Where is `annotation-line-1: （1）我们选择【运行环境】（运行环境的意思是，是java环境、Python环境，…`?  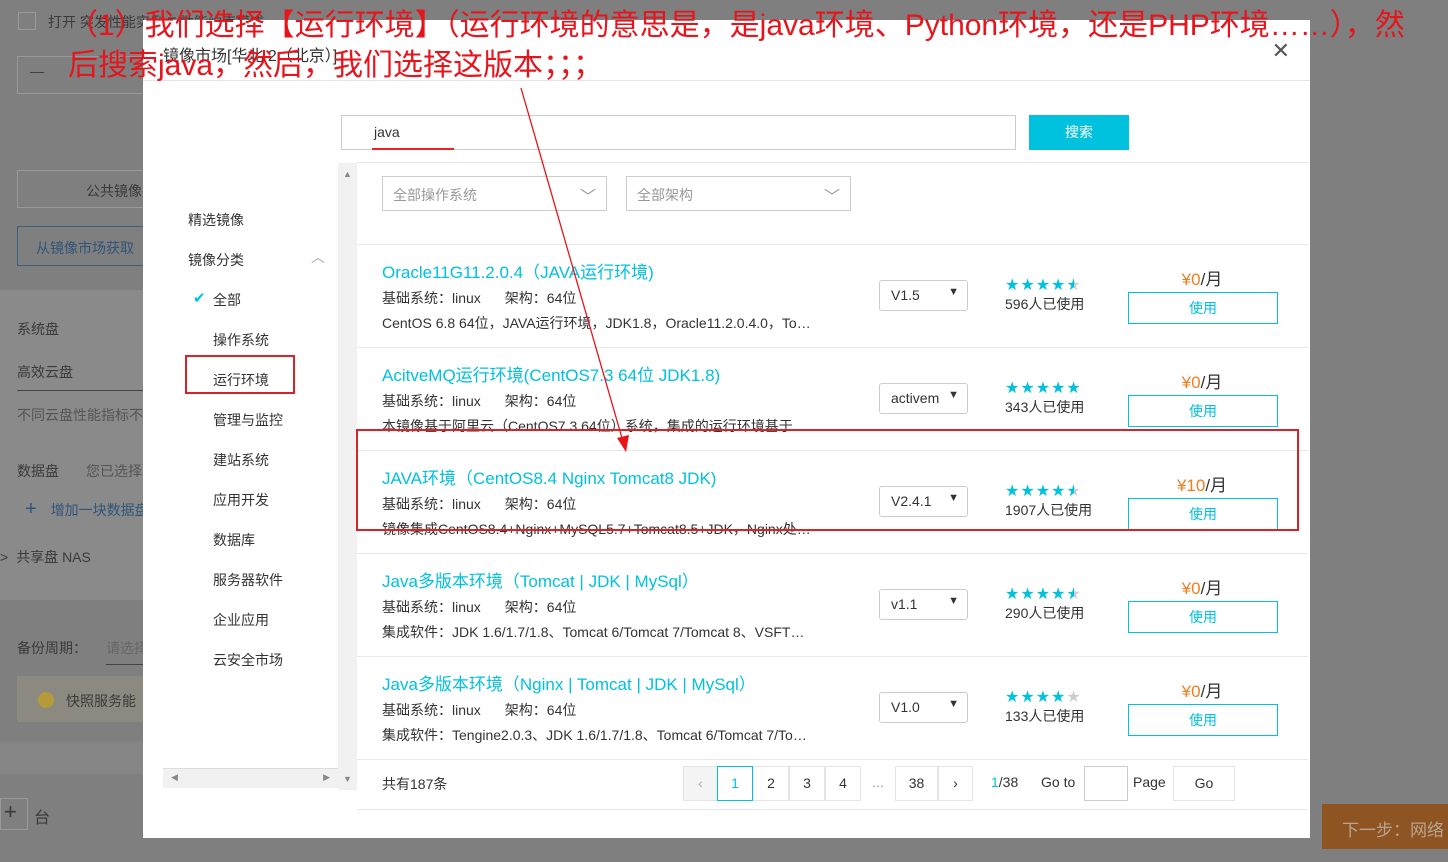 annotation-line-1: （1）我们选择【运行环境】（运行环境的意思是，是java环境、Python环境，… is located at coordinates (736, 25).